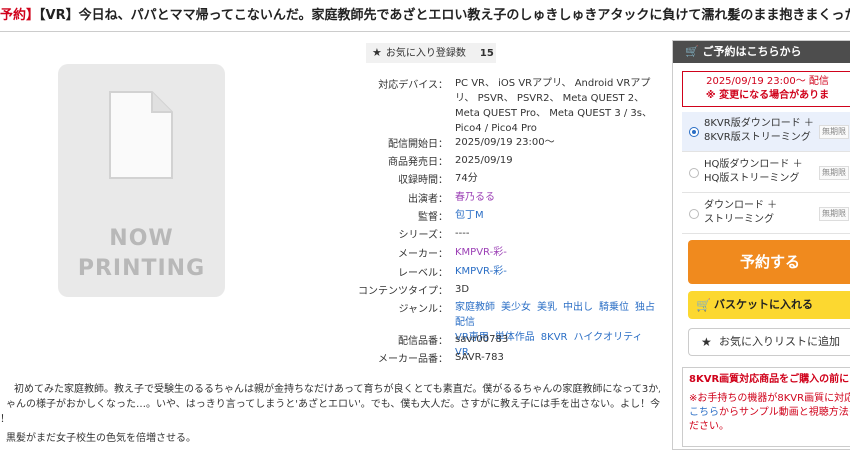 The height and width of the screenshot is (450, 850). What do you see at coordinates (779, 341) in the screenshot?
I see `favorites-button-label: お気に入りリストに追加` at bounding box center [779, 341].